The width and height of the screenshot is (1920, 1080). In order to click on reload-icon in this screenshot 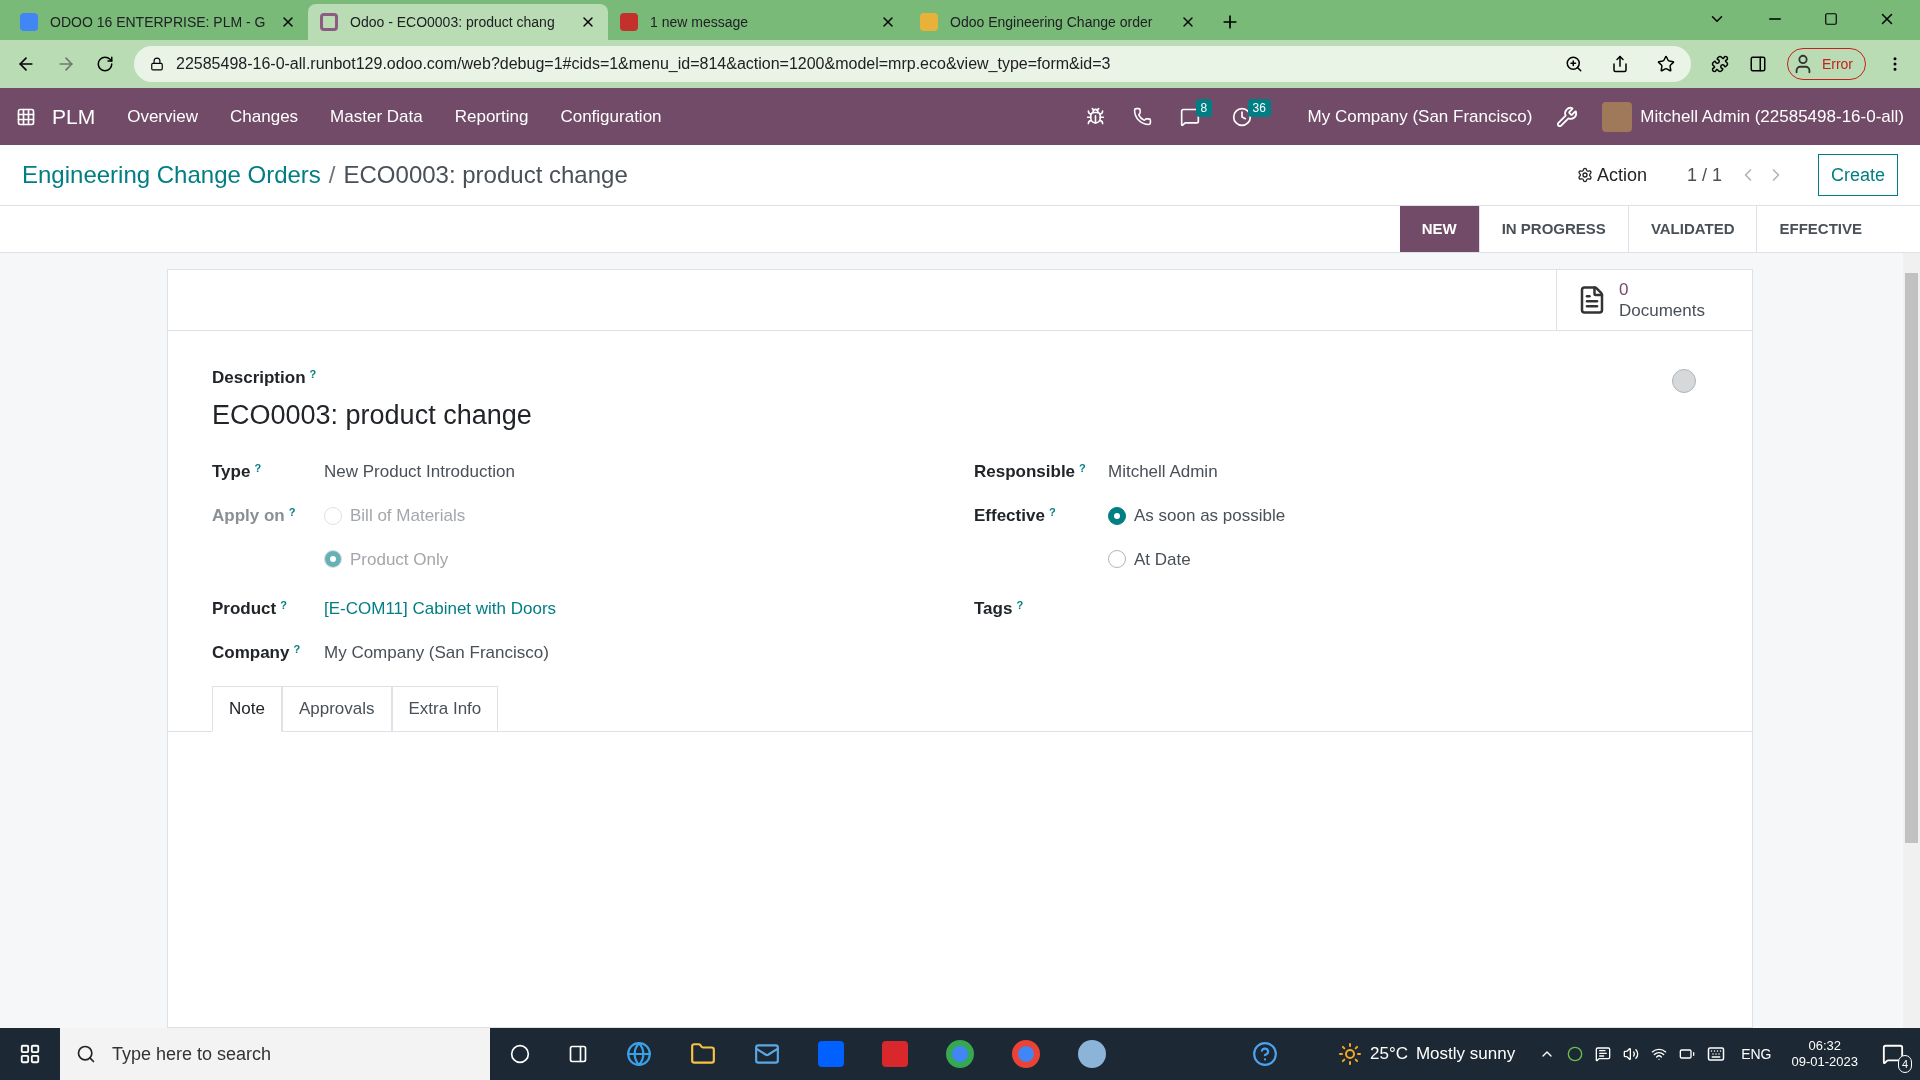, I will do `click(105, 64)`.